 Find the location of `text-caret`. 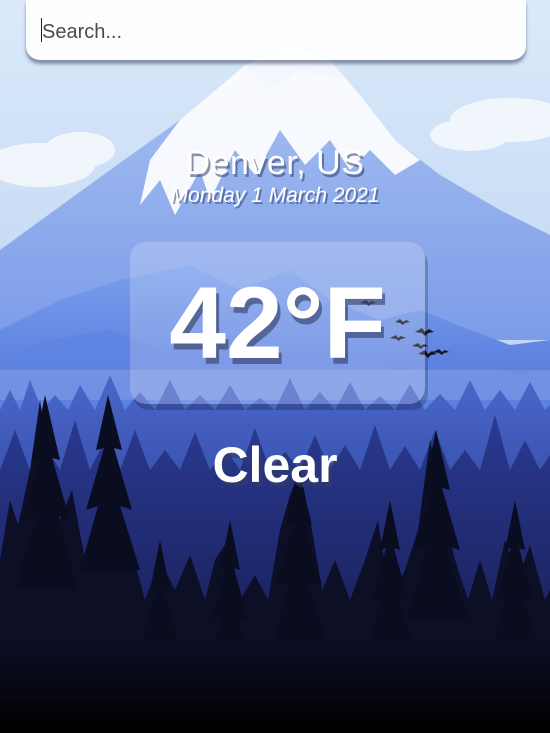

text-caret is located at coordinates (41, 30).